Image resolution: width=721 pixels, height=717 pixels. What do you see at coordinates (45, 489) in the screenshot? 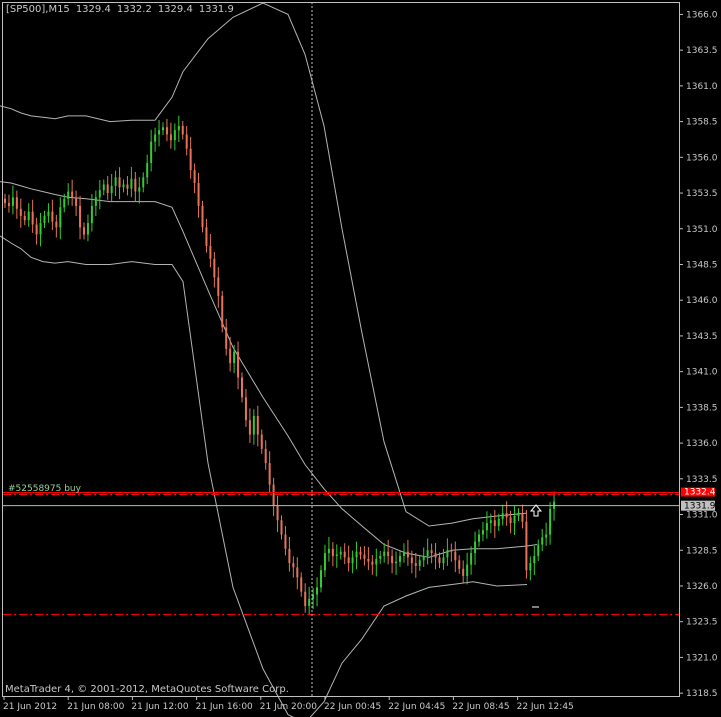
I see `order-label: #52558975 buy` at bounding box center [45, 489].